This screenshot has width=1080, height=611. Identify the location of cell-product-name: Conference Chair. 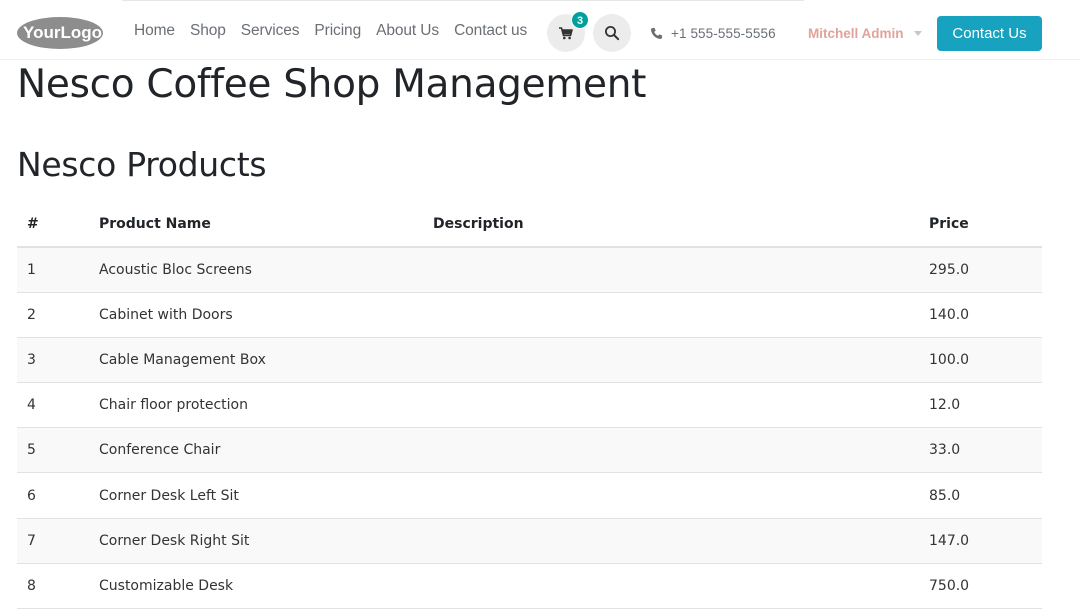
(266, 450).